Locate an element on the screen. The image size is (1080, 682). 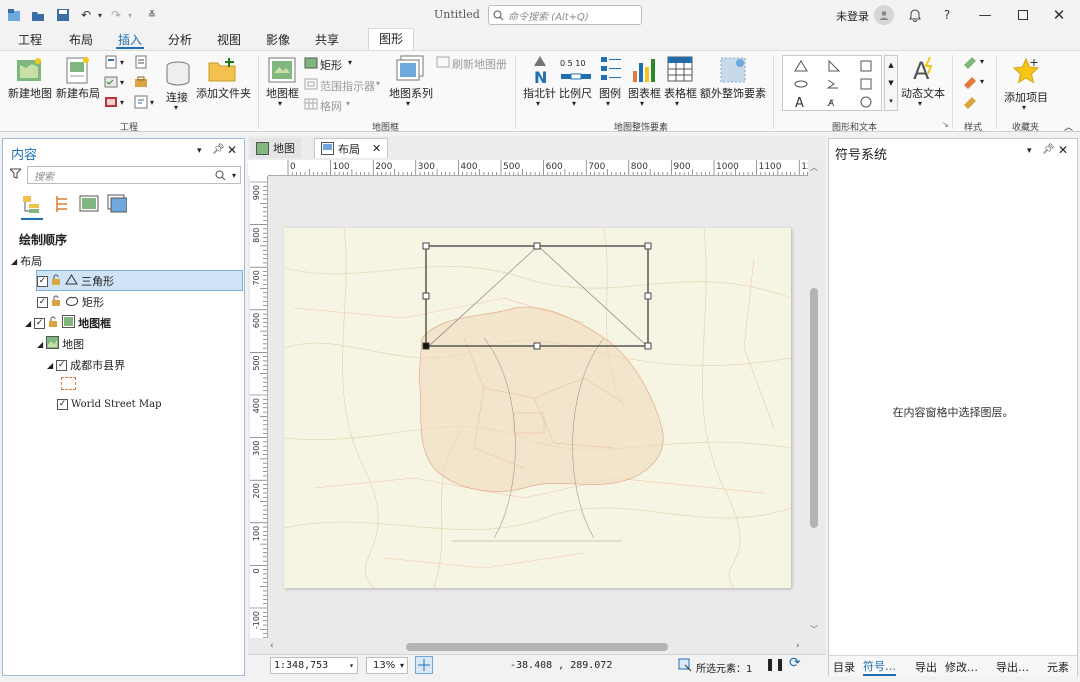
tab-map-view: 地图 is located at coordinates (275, 148).